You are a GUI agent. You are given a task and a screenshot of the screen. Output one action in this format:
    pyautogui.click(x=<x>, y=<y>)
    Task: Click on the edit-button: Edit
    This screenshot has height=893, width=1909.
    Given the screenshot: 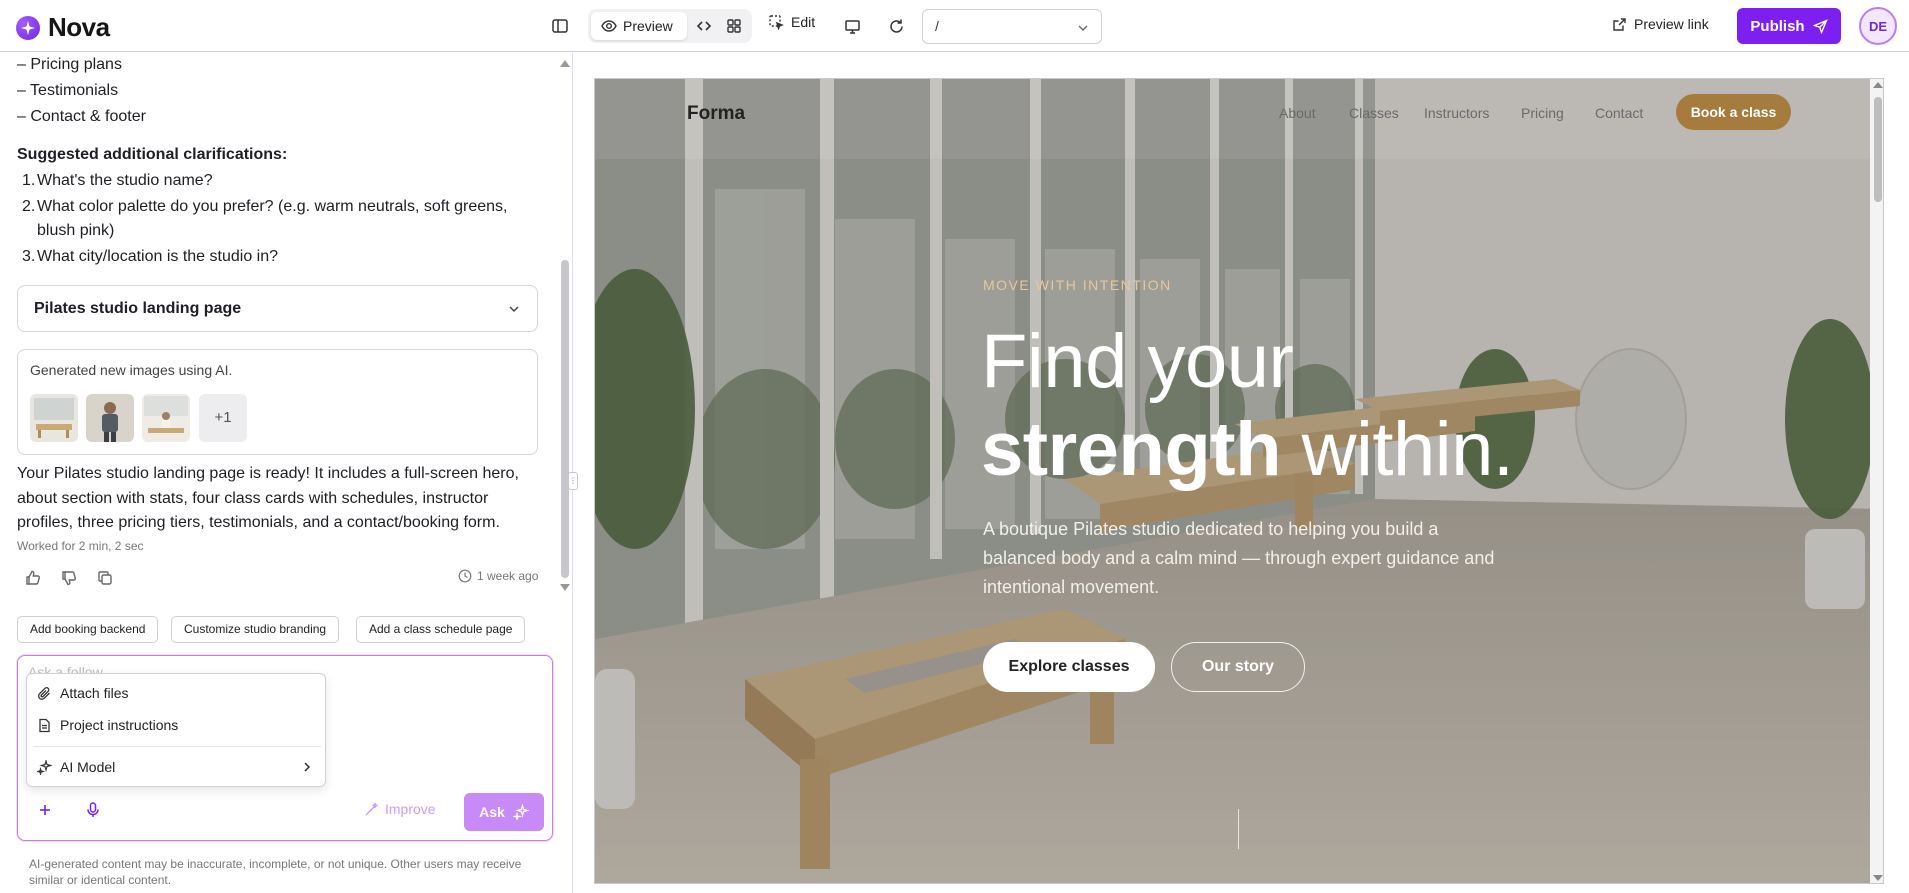 What is the action you would take?
    pyautogui.click(x=791, y=22)
    